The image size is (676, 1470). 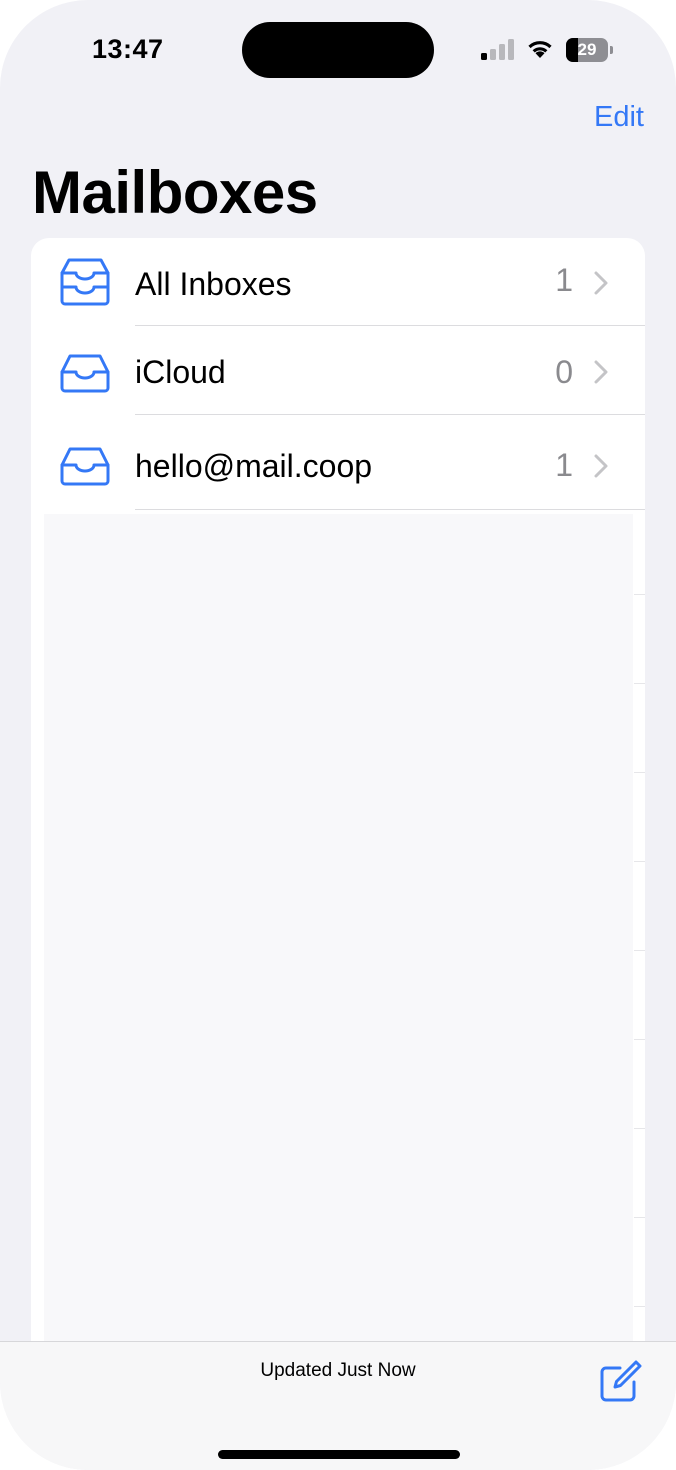 What do you see at coordinates (587, 49) in the screenshot?
I see `battery-level: 29` at bounding box center [587, 49].